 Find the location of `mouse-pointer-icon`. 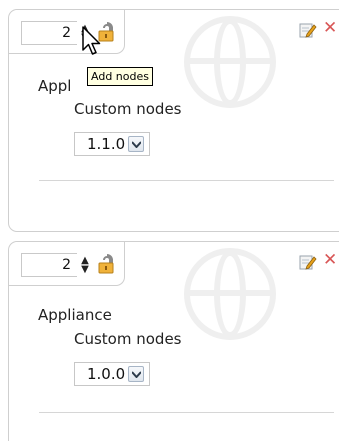

mouse-pointer-icon is located at coordinates (91, 40).